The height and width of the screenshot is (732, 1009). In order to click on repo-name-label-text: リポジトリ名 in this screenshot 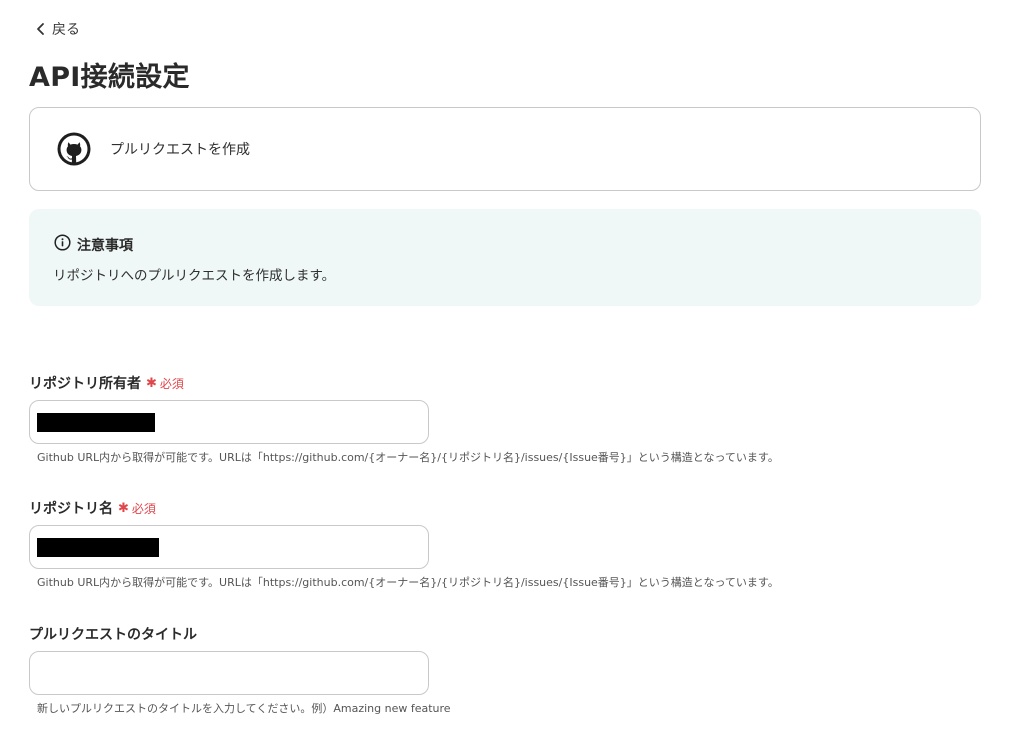, I will do `click(71, 509)`.